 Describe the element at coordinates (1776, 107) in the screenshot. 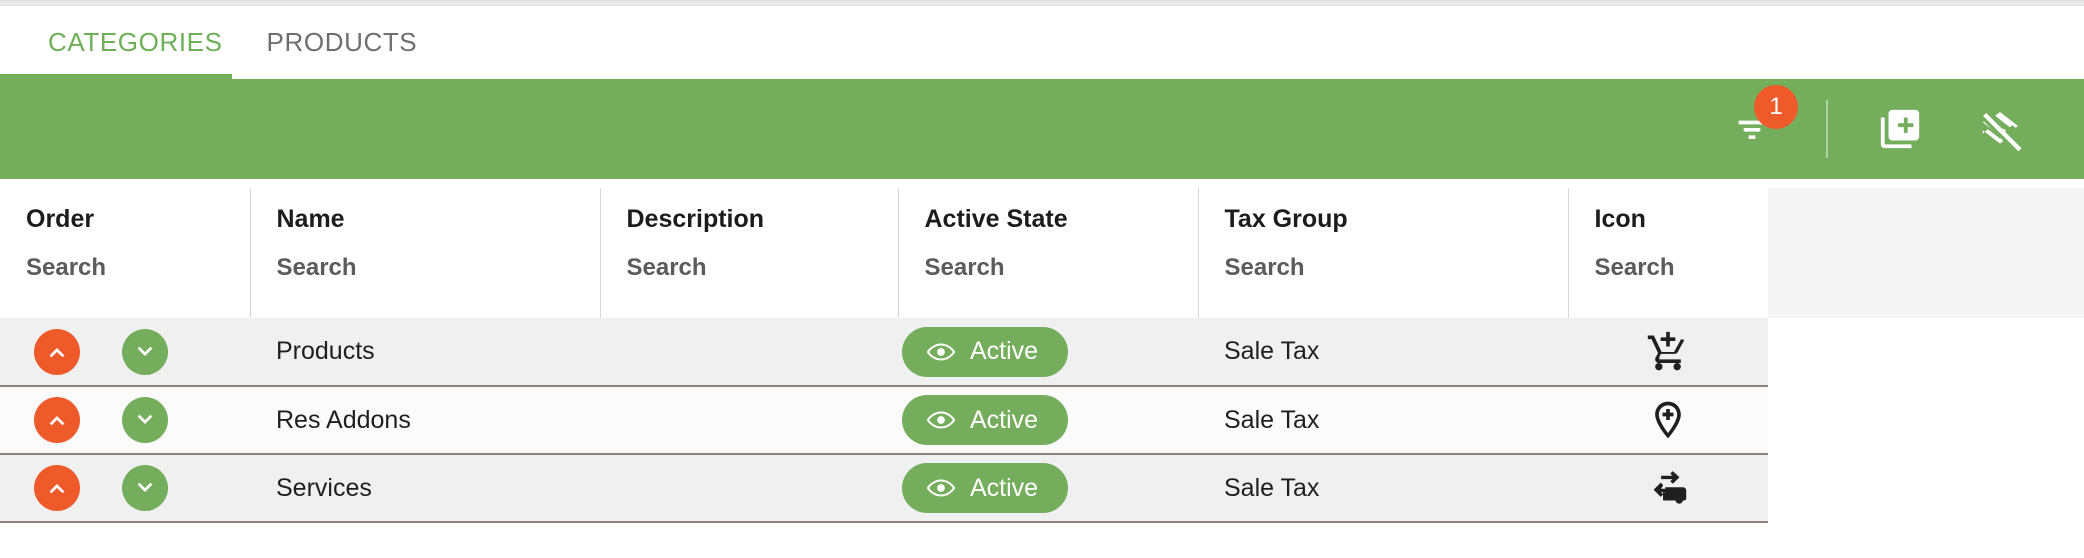

I see `filter-badge-count: 1` at that location.